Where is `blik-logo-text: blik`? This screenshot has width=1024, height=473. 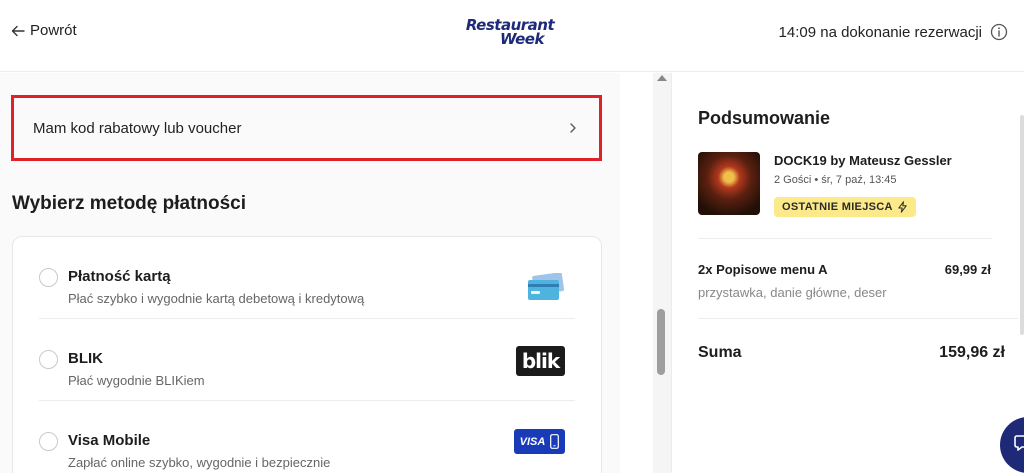 blik-logo-text: blik is located at coordinates (540, 361).